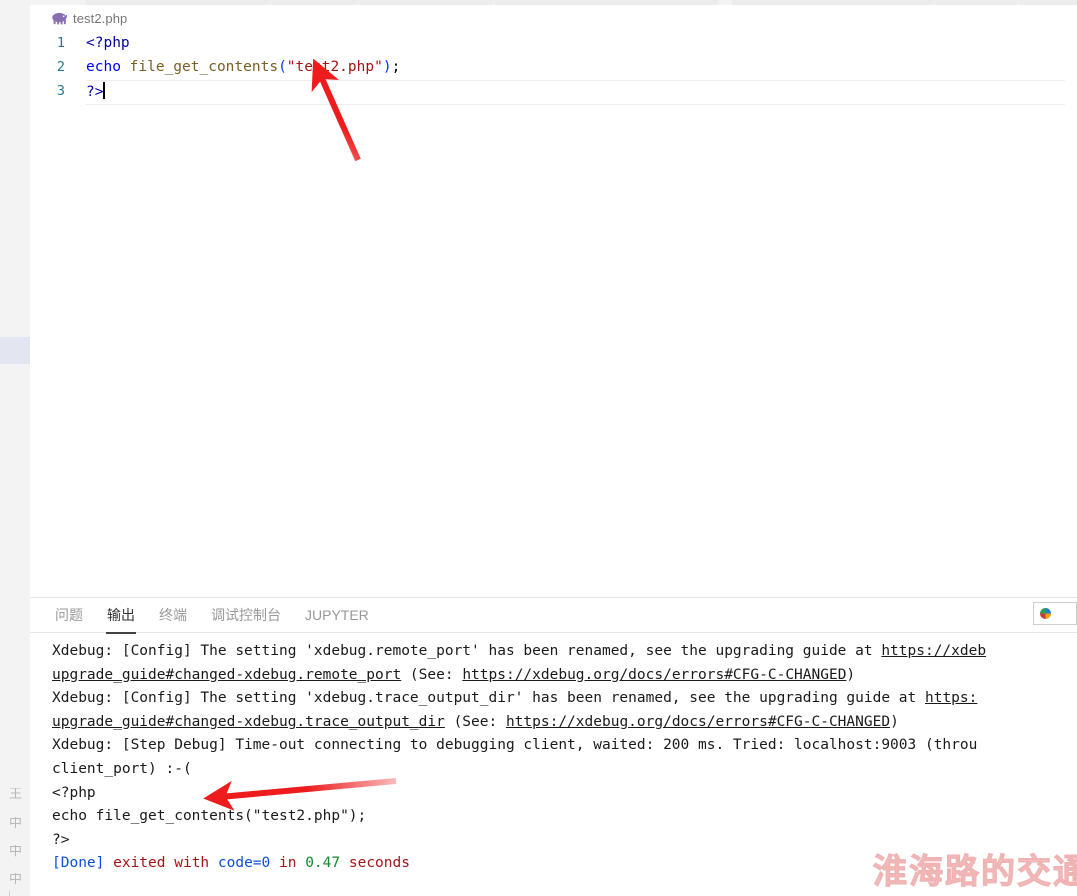  What do you see at coordinates (975, 872) in the screenshot?
I see `watermark-text: 淮海路的交通` at bounding box center [975, 872].